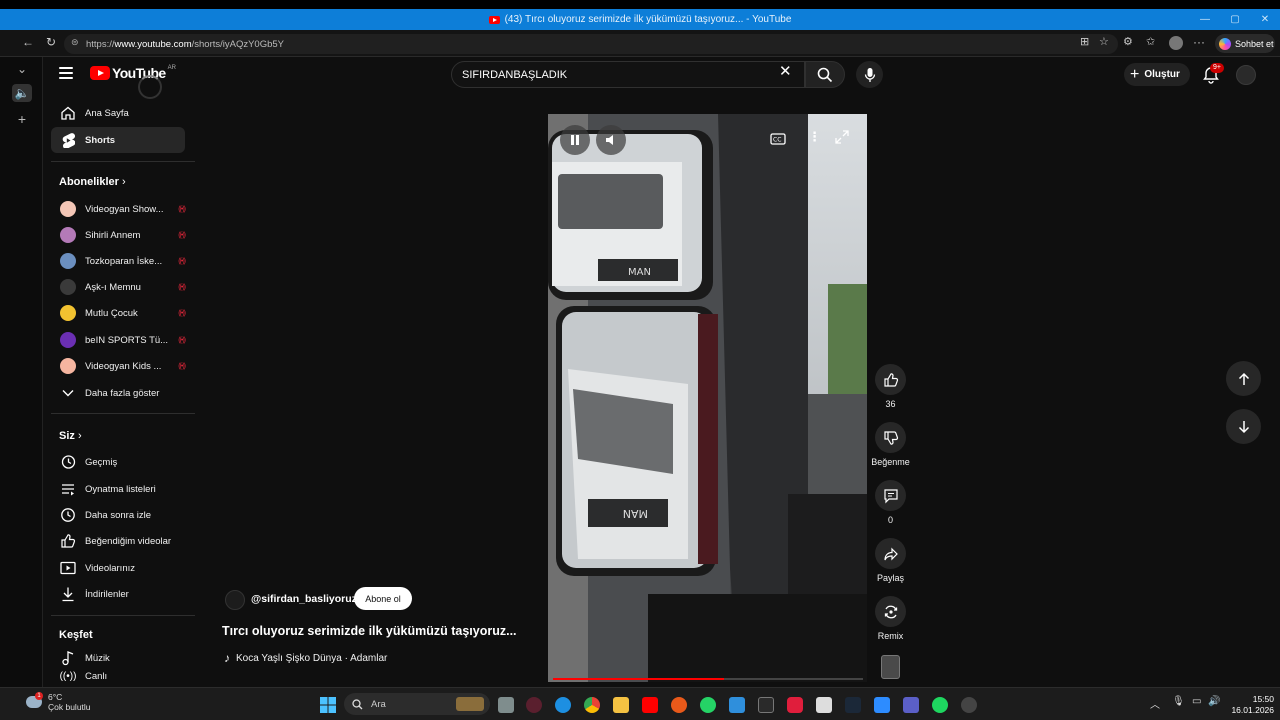 The height and width of the screenshot is (720, 1280). Describe the element at coordinates (118, 462) in the screenshot. I see `sidebar-item-history: Geçmiş` at that location.